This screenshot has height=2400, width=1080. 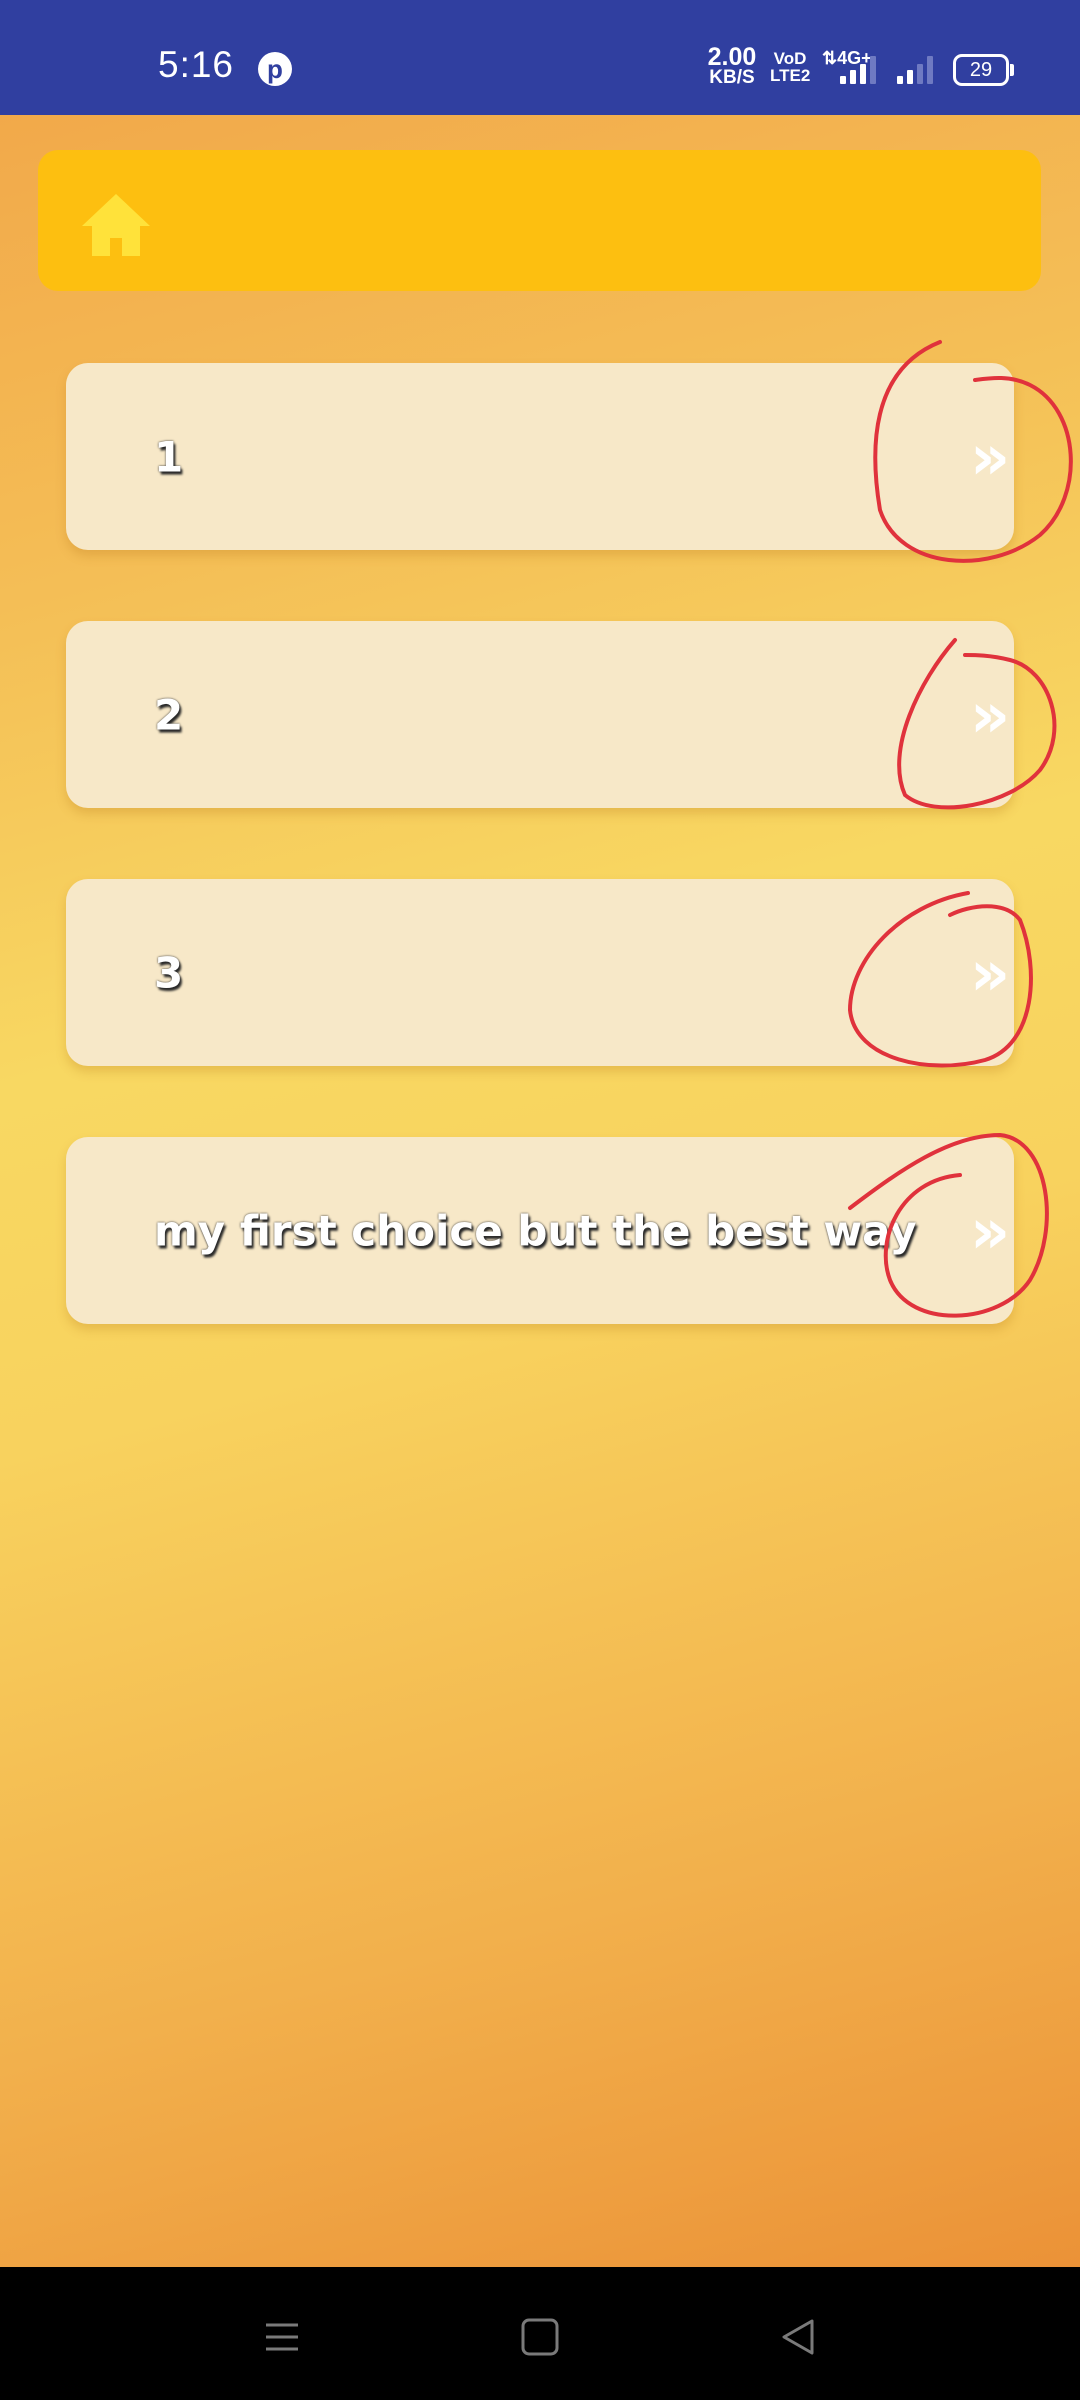 I want to click on status-time: 5:16, so click(x=196, y=64).